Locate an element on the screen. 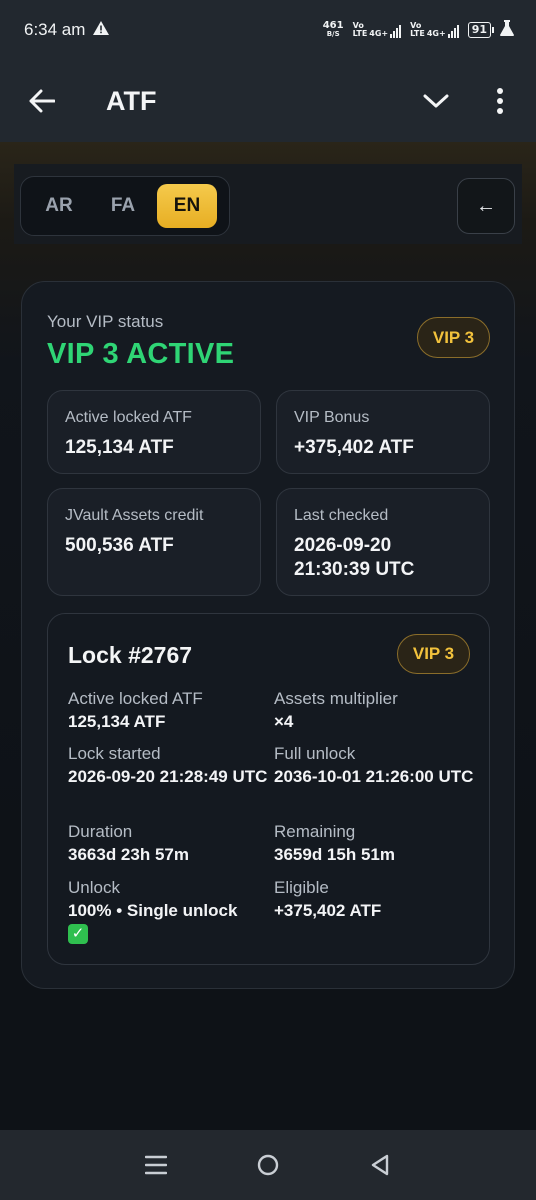 The height and width of the screenshot is (1200, 536). battery-level: 91 is located at coordinates (479, 29).